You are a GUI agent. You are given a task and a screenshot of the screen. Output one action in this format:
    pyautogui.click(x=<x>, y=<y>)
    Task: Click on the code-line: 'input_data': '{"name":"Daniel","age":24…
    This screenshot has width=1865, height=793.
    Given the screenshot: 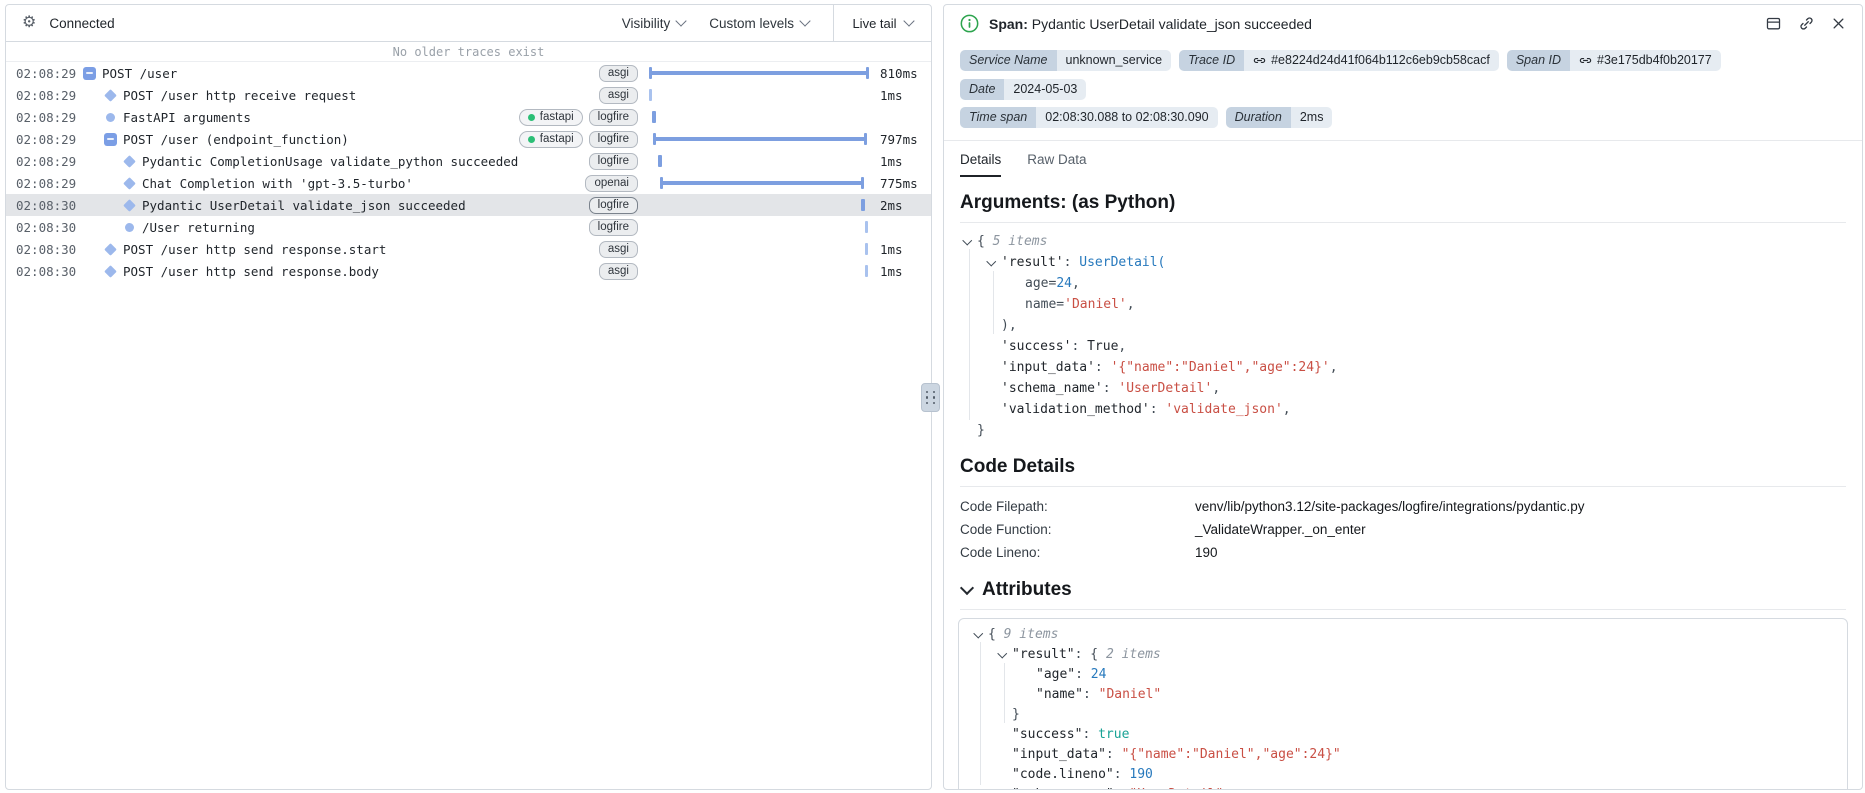 What is the action you would take?
    pyautogui.click(x=1169, y=367)
    